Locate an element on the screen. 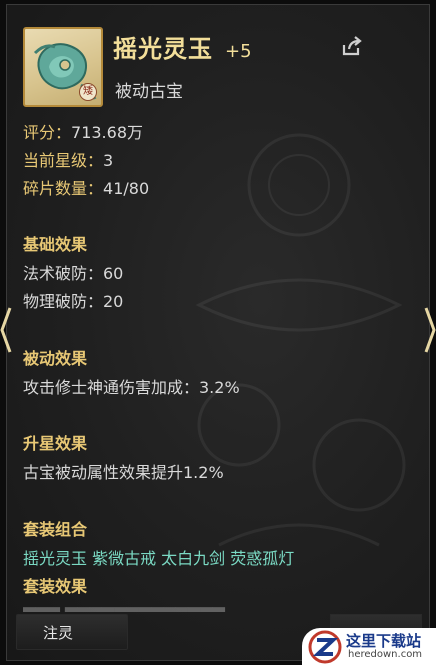 The width and height of the screenshot is (436, 665). section-base-effect-title: 基础效果 is located at coordinates (55, 244).